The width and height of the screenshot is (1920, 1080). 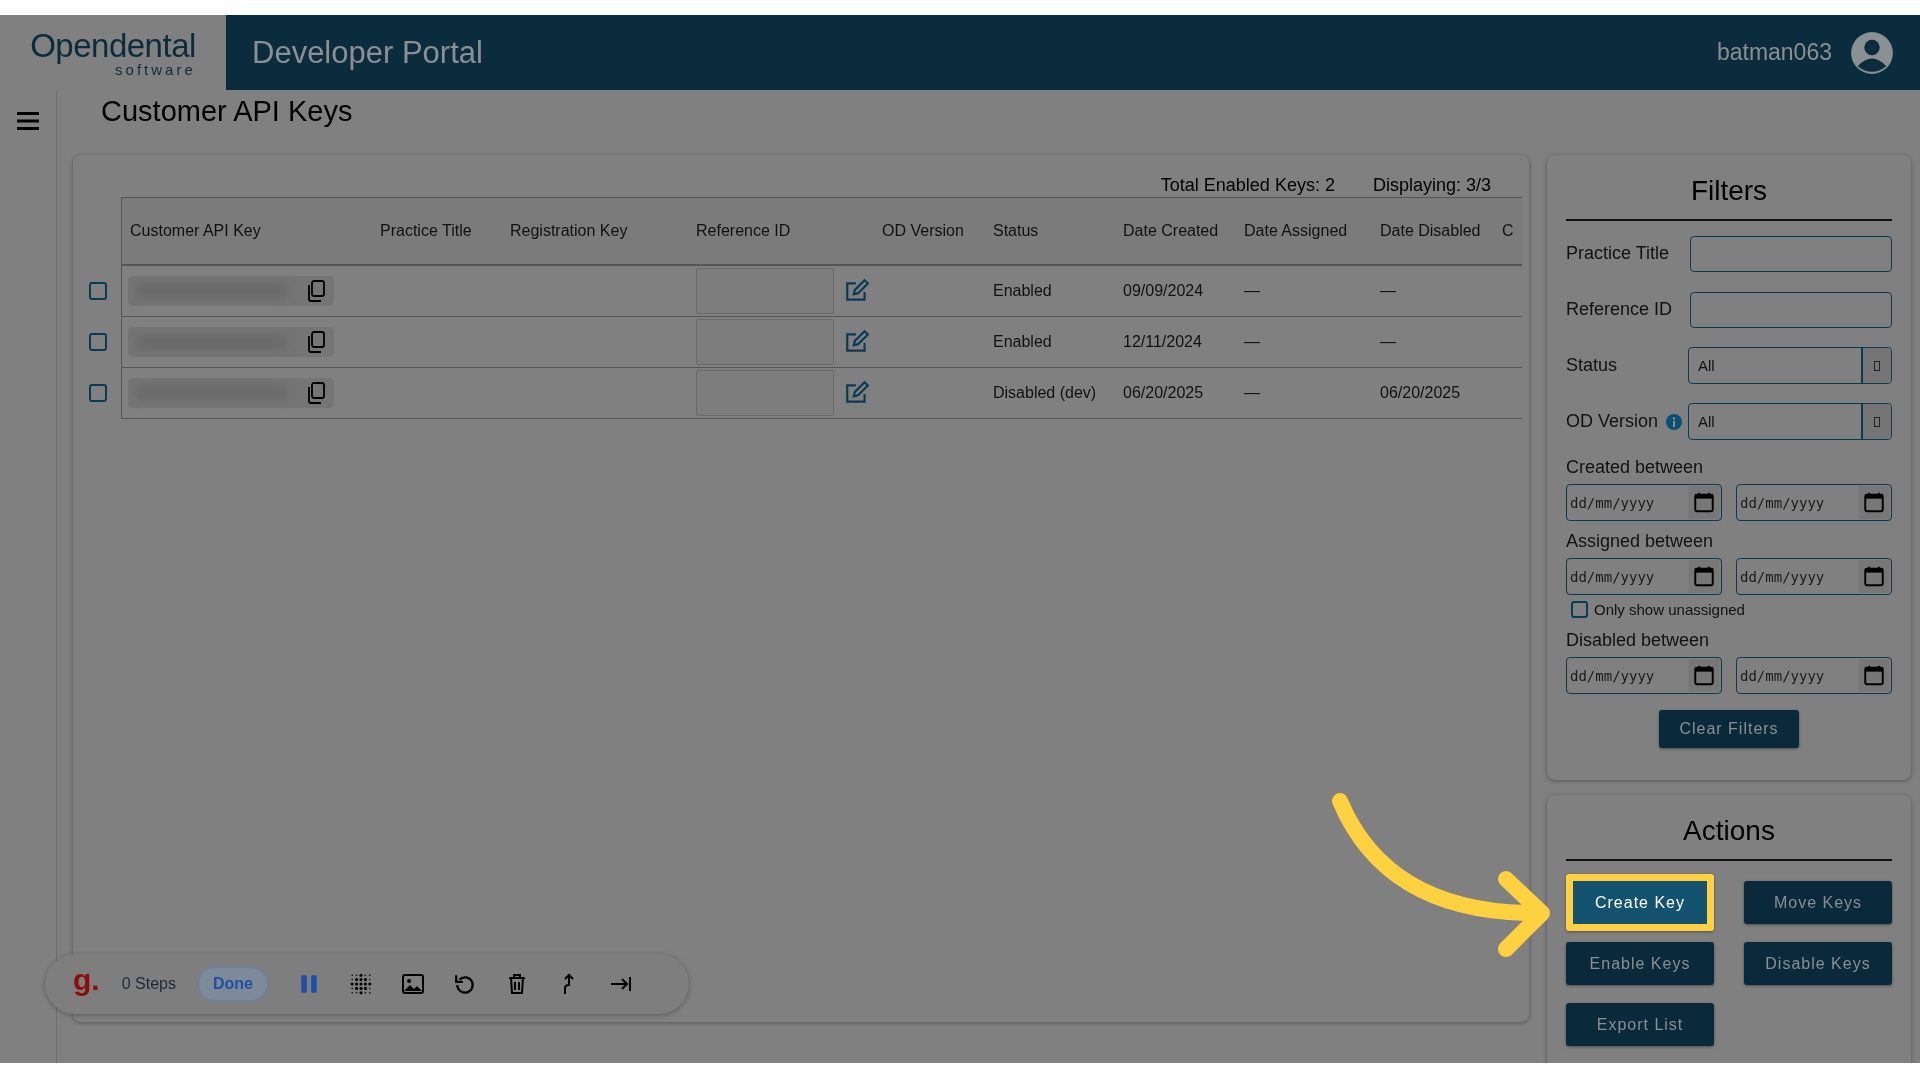 I want to click on column-header: Registration Key, so click(x=569, y=231).